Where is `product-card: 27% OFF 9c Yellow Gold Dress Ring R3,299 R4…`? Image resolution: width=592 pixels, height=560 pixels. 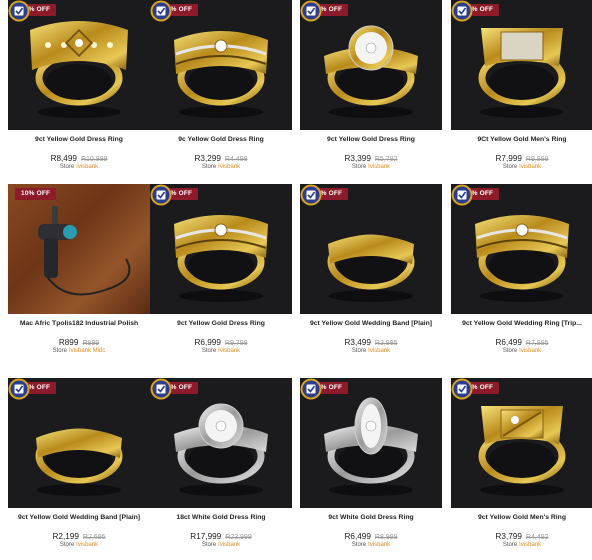 product-card: 27% OFF 9c Yellow Gold Dress Ring R3,299 R4… is located at coordinates (221, 91).